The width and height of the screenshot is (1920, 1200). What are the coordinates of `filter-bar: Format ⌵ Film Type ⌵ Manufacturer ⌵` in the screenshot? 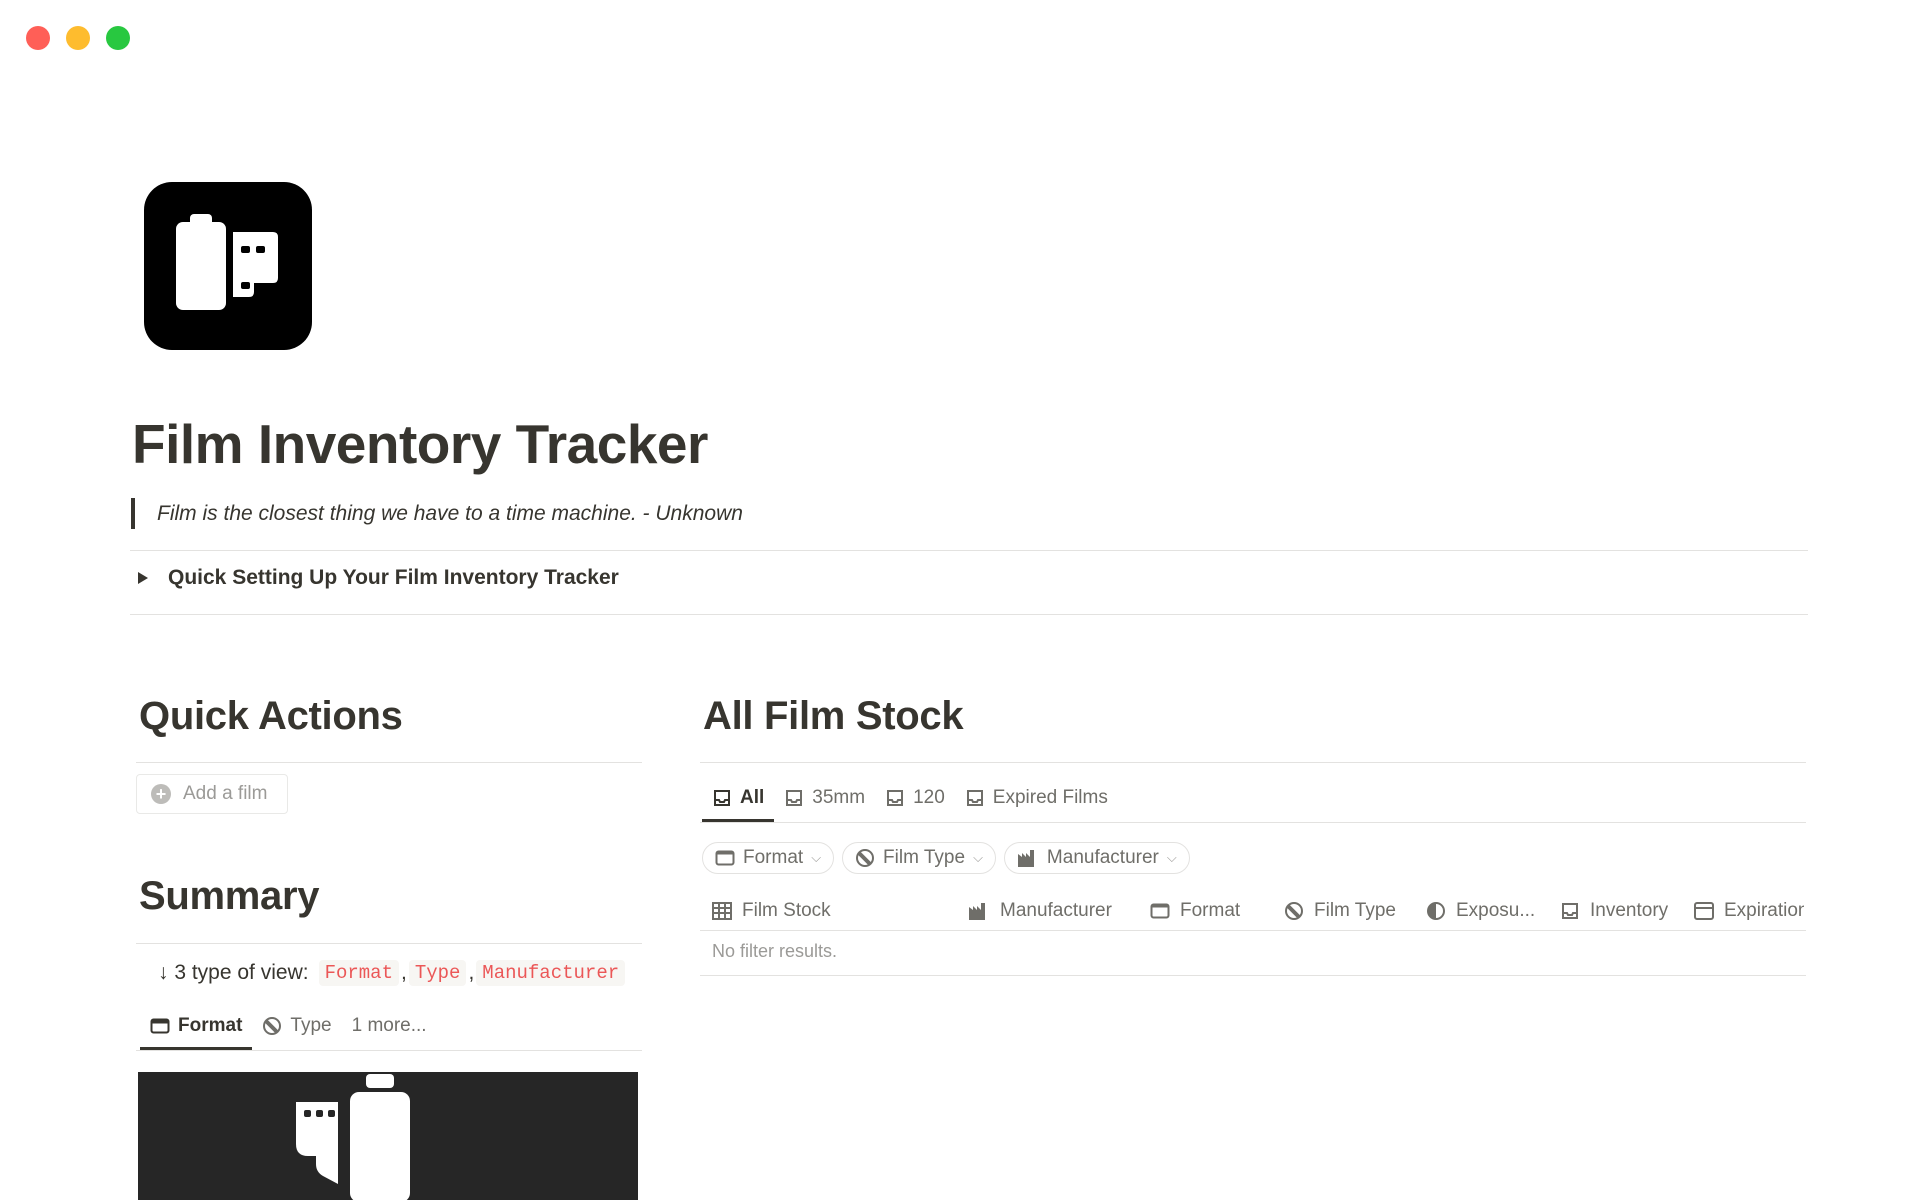 It's located at (946, 858).